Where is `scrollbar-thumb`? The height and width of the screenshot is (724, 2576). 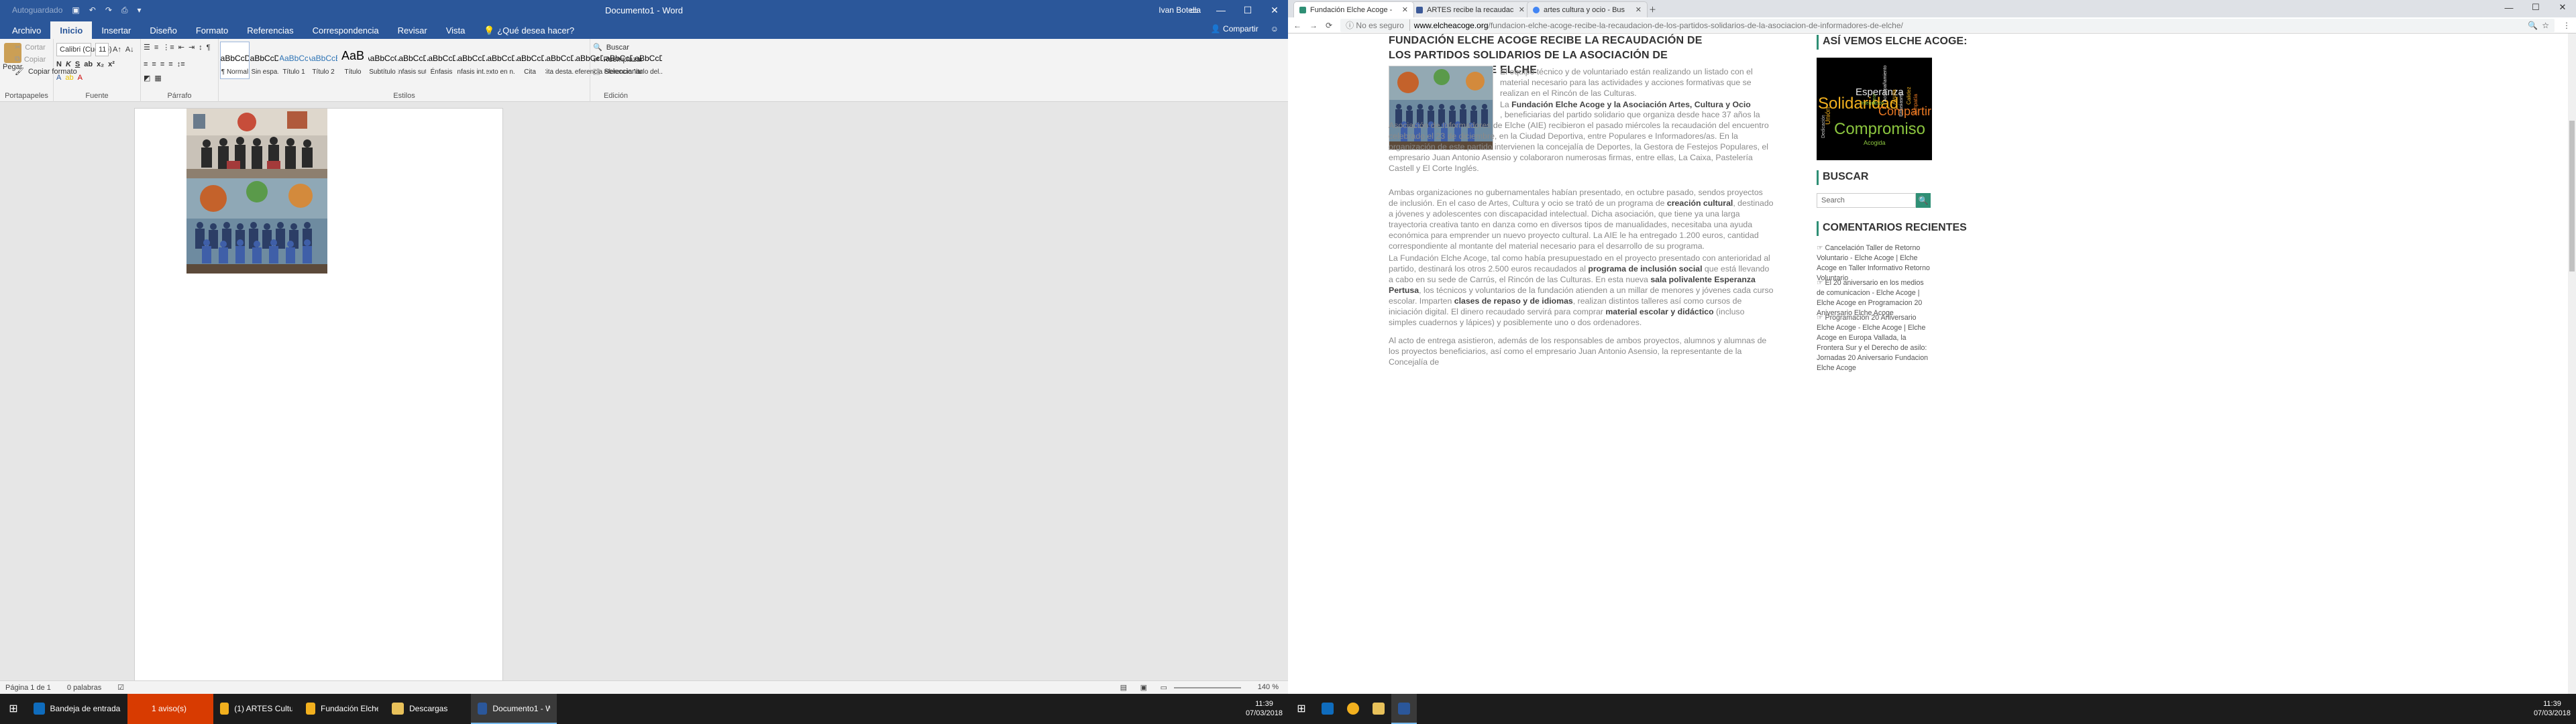
scrollbar-thumb is located at coordinates (2572, 196).